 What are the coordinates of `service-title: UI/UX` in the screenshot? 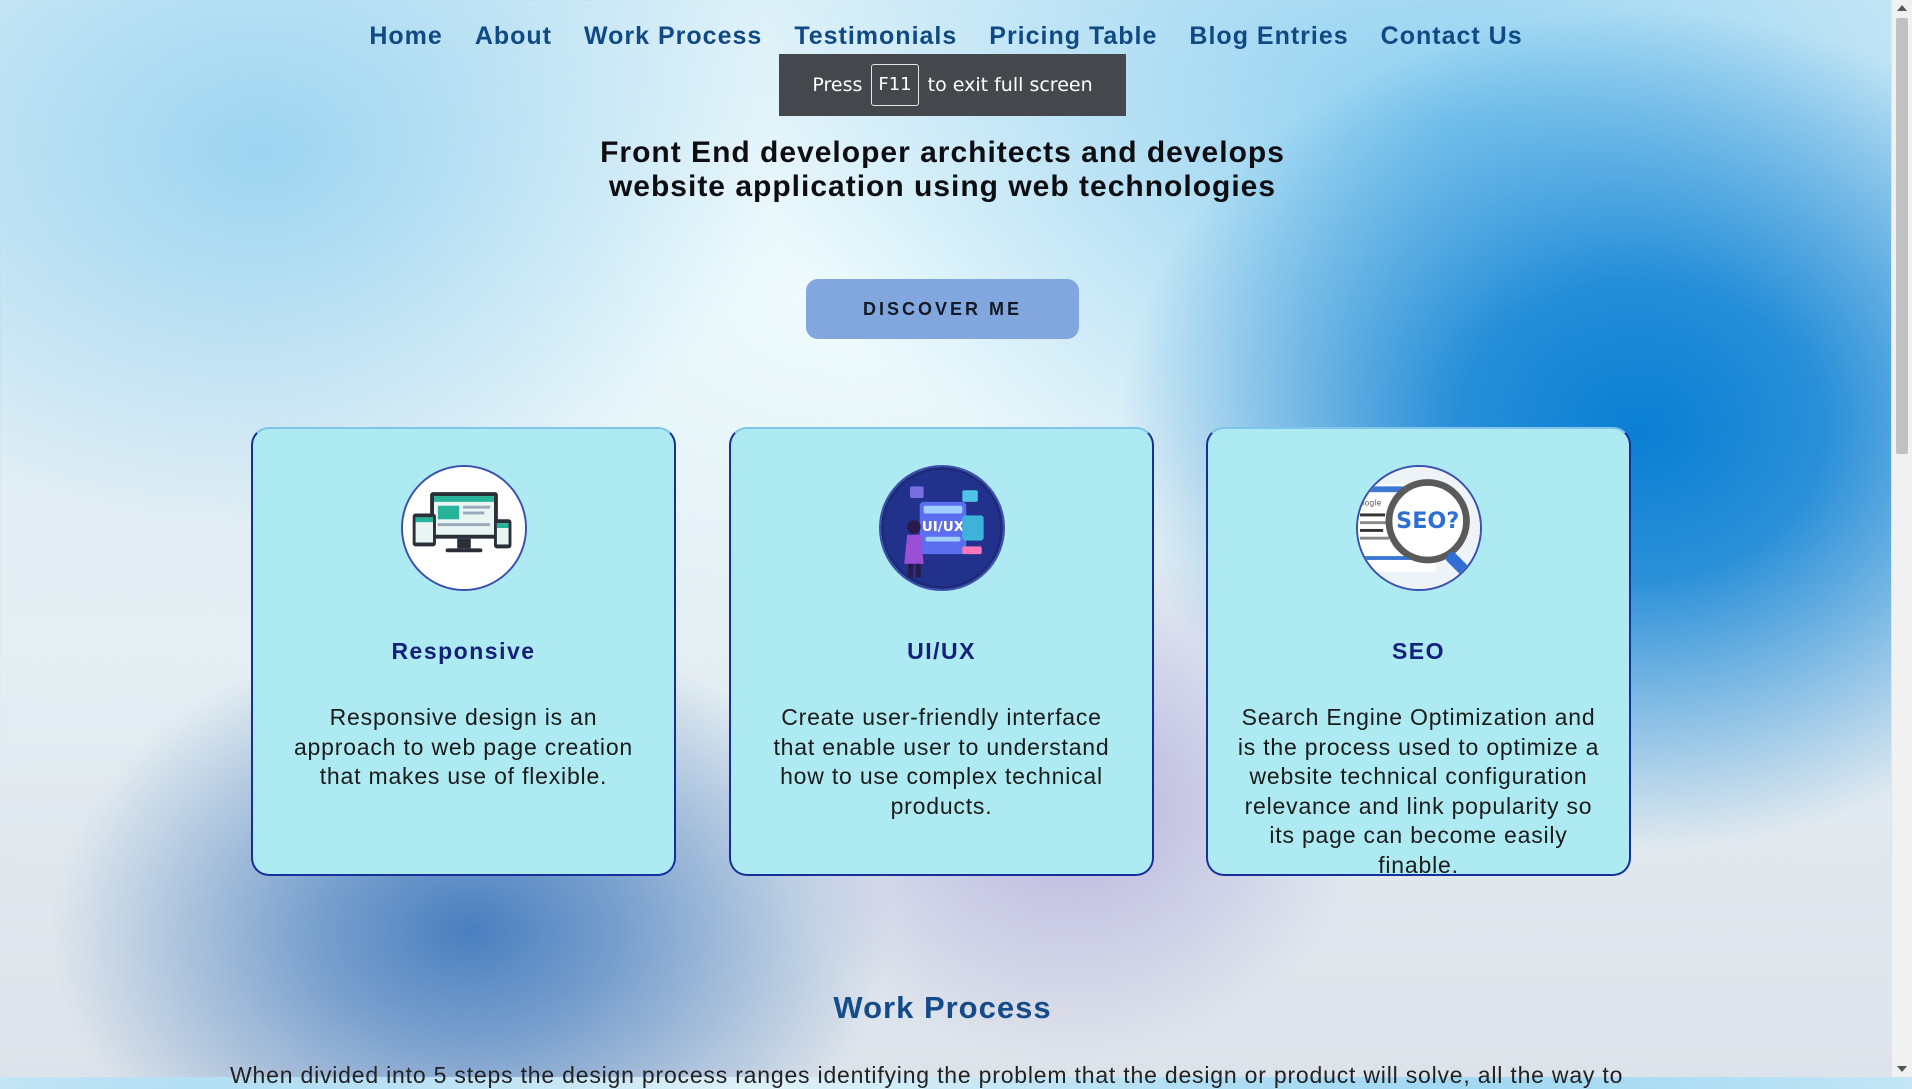 It's located at (941, 651).